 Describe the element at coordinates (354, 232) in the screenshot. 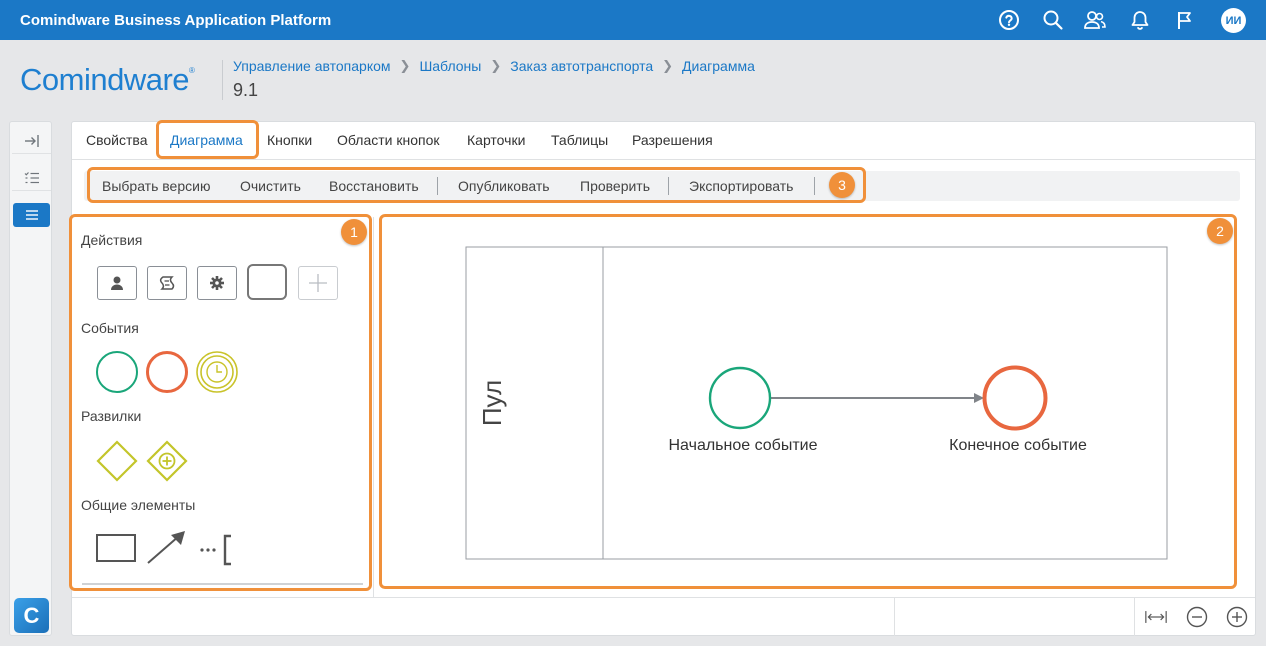

I see `annotation-badge-1: 1` at that location.